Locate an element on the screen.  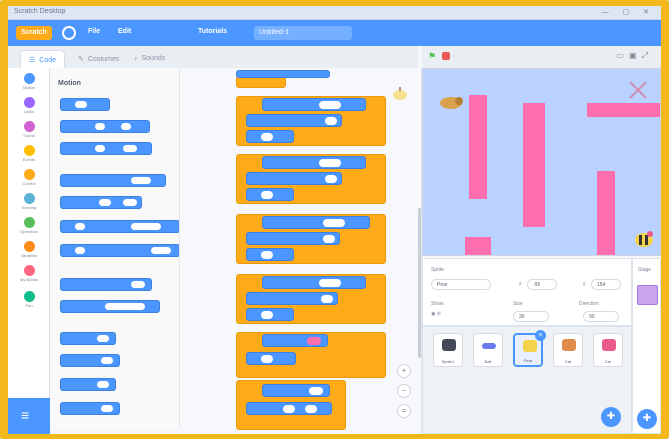
sprite-thumbnail: Car is located at coordinates (608, 350).